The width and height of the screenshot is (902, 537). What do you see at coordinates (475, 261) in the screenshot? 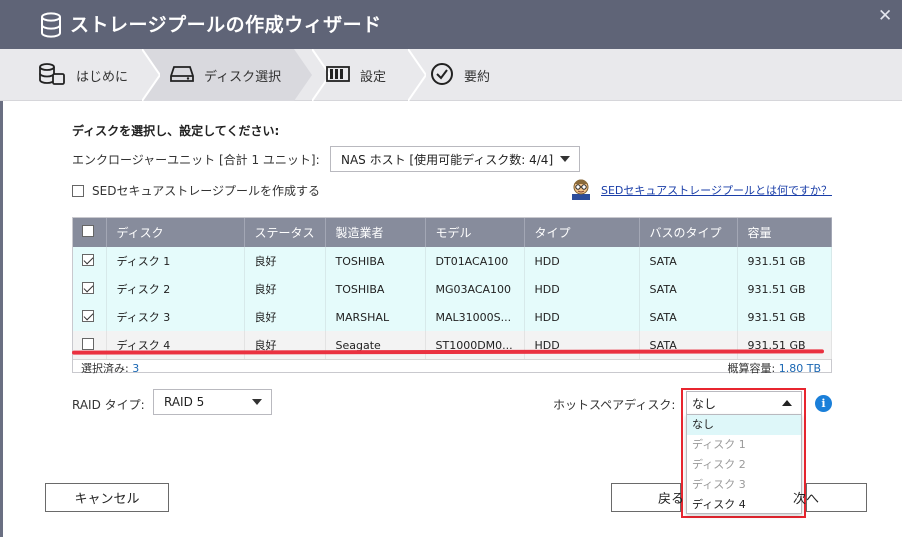
I see `model-cell: DT01ACA100` at bounding box center [475, 261].